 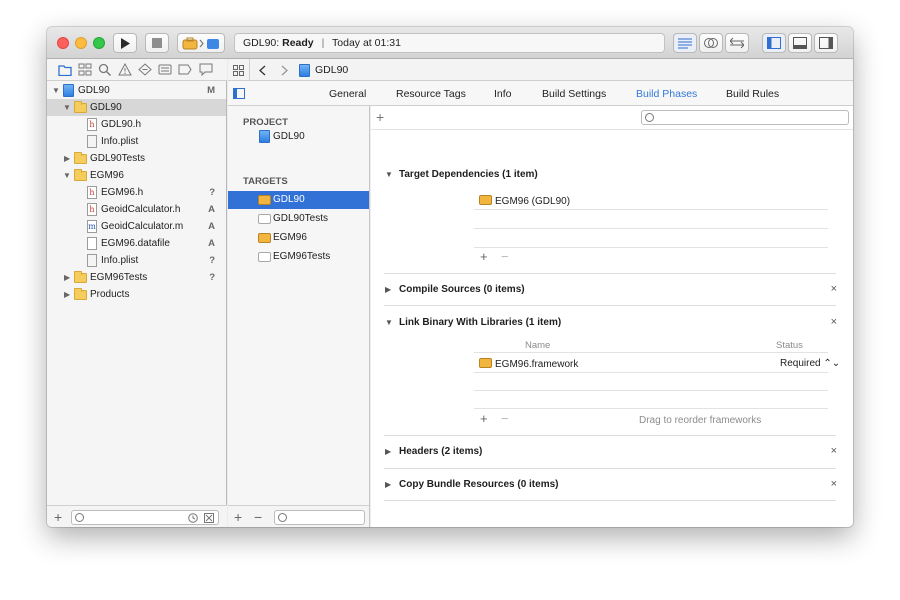 What do you see at coordinates (774, 43) in the screenshot?
I see `toggle-navigator-button` at bounding box center [774, 43].